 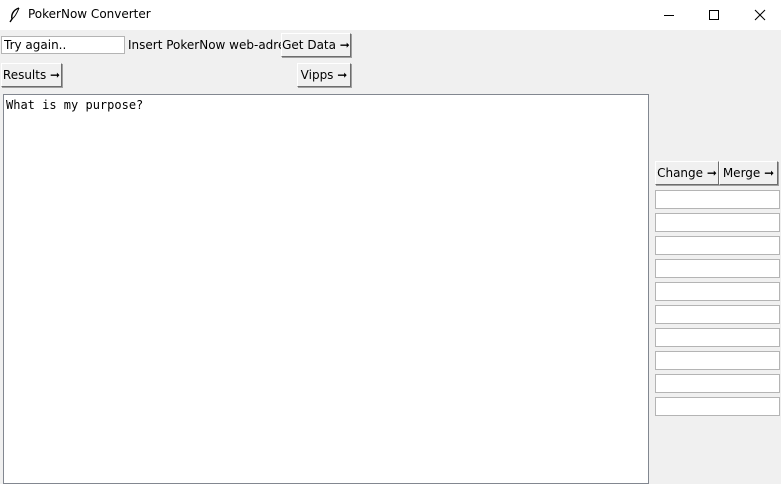 I want to click on minimize-button, so click(x=669, y=15).